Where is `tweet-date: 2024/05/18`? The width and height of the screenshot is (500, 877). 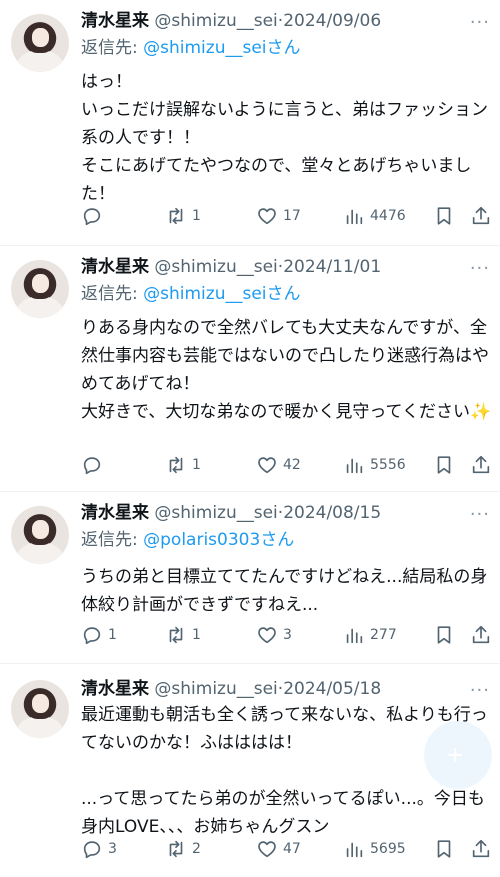
tweet-date: 2024/05/18 is located at coordinates (332, 689).